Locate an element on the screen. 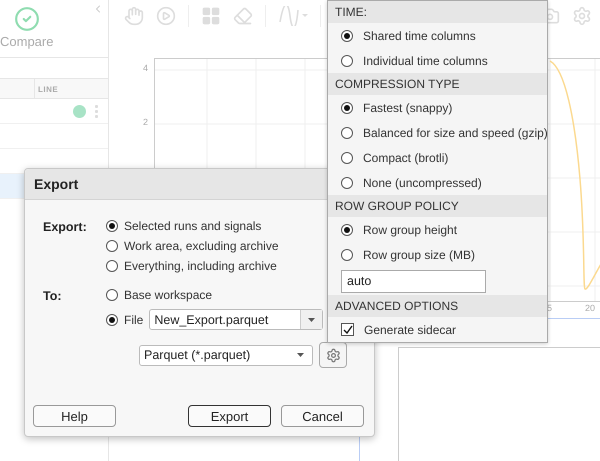 The image size is (600, 461). check-circle-icon is located at coordinates (27, 19).